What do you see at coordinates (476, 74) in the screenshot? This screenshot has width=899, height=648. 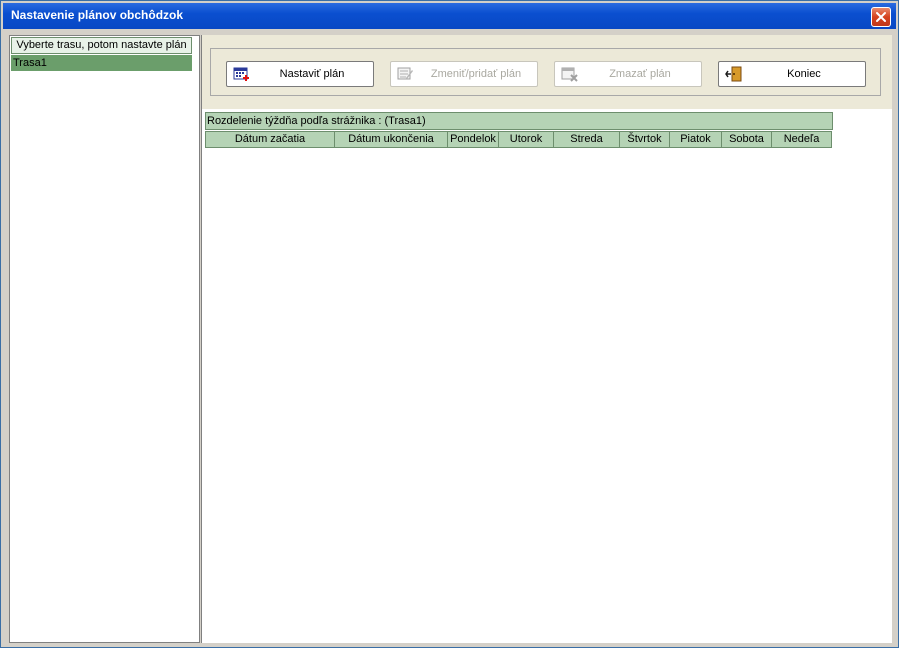 I see `change-add-plan-label: Zmeniť/pridať plán` at bounding box center [476, 74].